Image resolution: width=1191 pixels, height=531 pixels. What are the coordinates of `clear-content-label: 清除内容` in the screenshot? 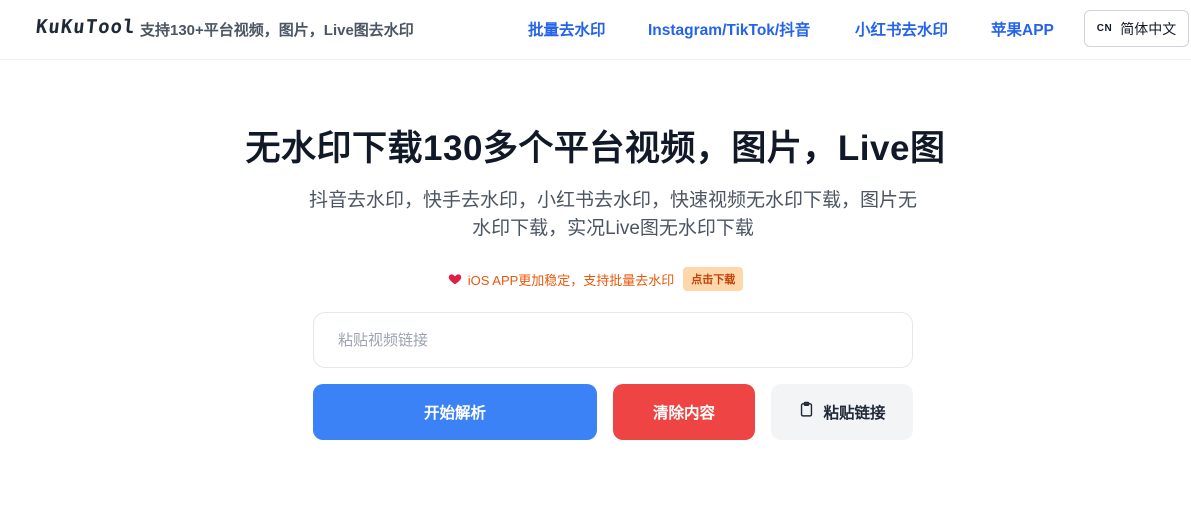 It's located at (683, 413).